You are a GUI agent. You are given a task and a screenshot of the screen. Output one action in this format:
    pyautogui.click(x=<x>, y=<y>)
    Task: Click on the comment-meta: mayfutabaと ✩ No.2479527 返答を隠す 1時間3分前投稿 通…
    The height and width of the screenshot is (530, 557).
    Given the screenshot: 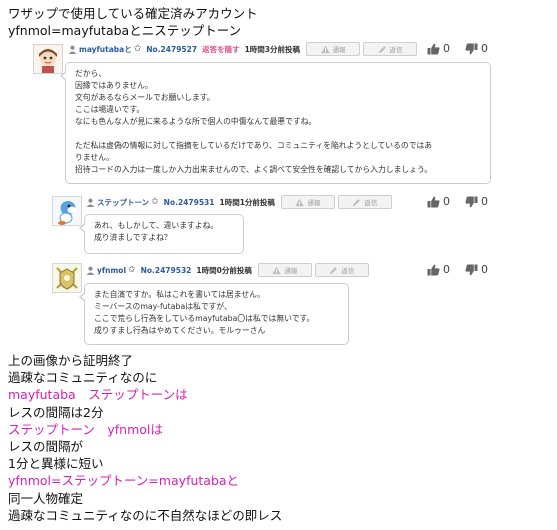 What is the action you would take?
    pyautogui.click(x=244, y=49)
    